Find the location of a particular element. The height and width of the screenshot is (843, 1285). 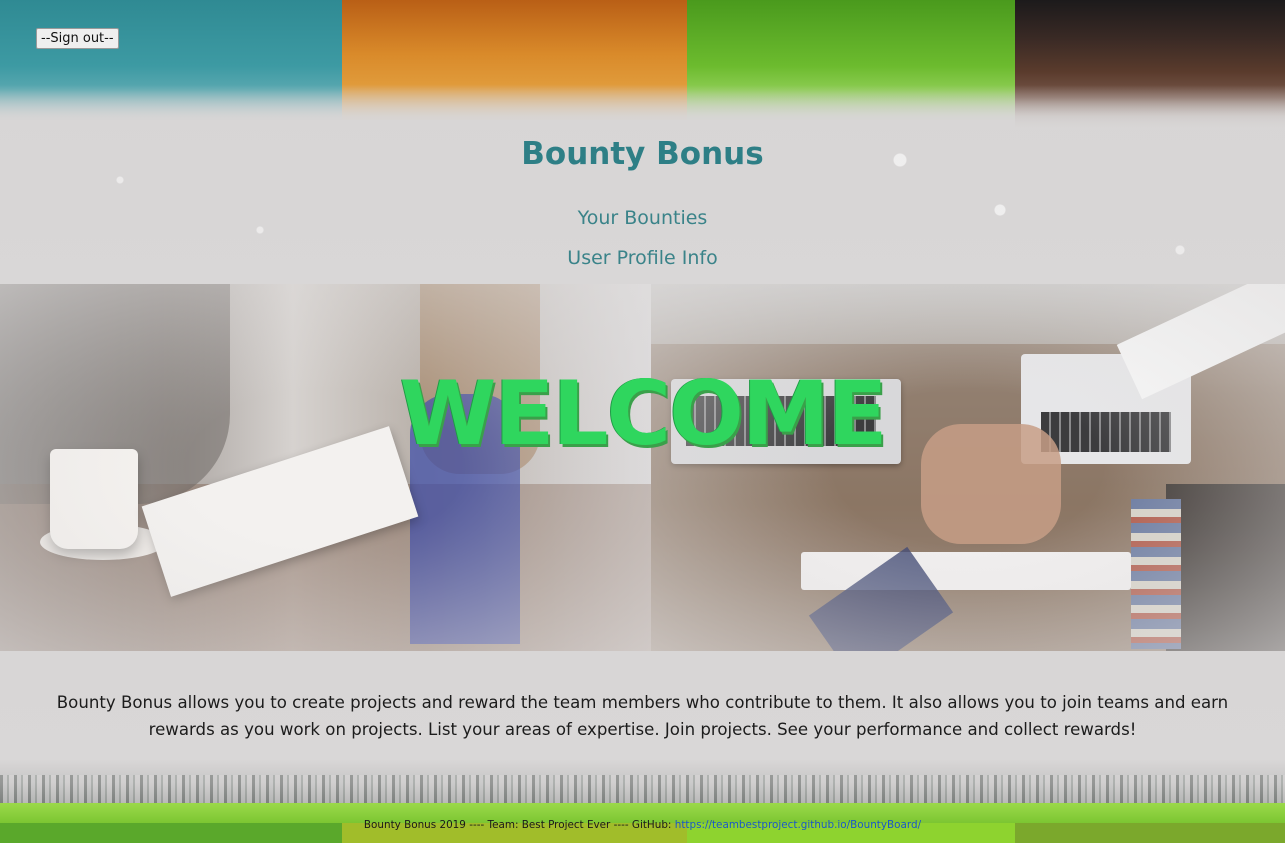

nav-user-profile-row: User Profile Info is located at coordinates (642, 258).